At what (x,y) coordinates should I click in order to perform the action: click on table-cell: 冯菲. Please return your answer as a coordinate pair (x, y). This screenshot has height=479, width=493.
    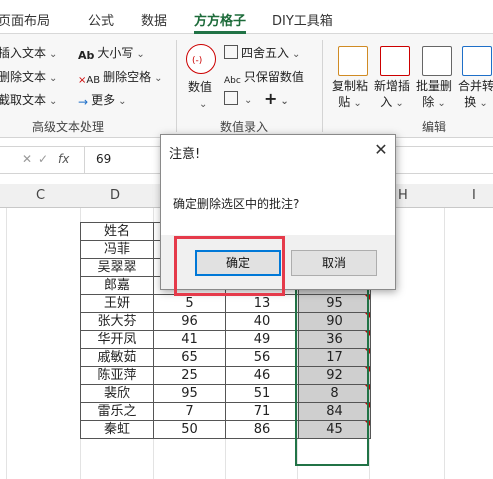
    Looking at the image, I should click on (117, 249).